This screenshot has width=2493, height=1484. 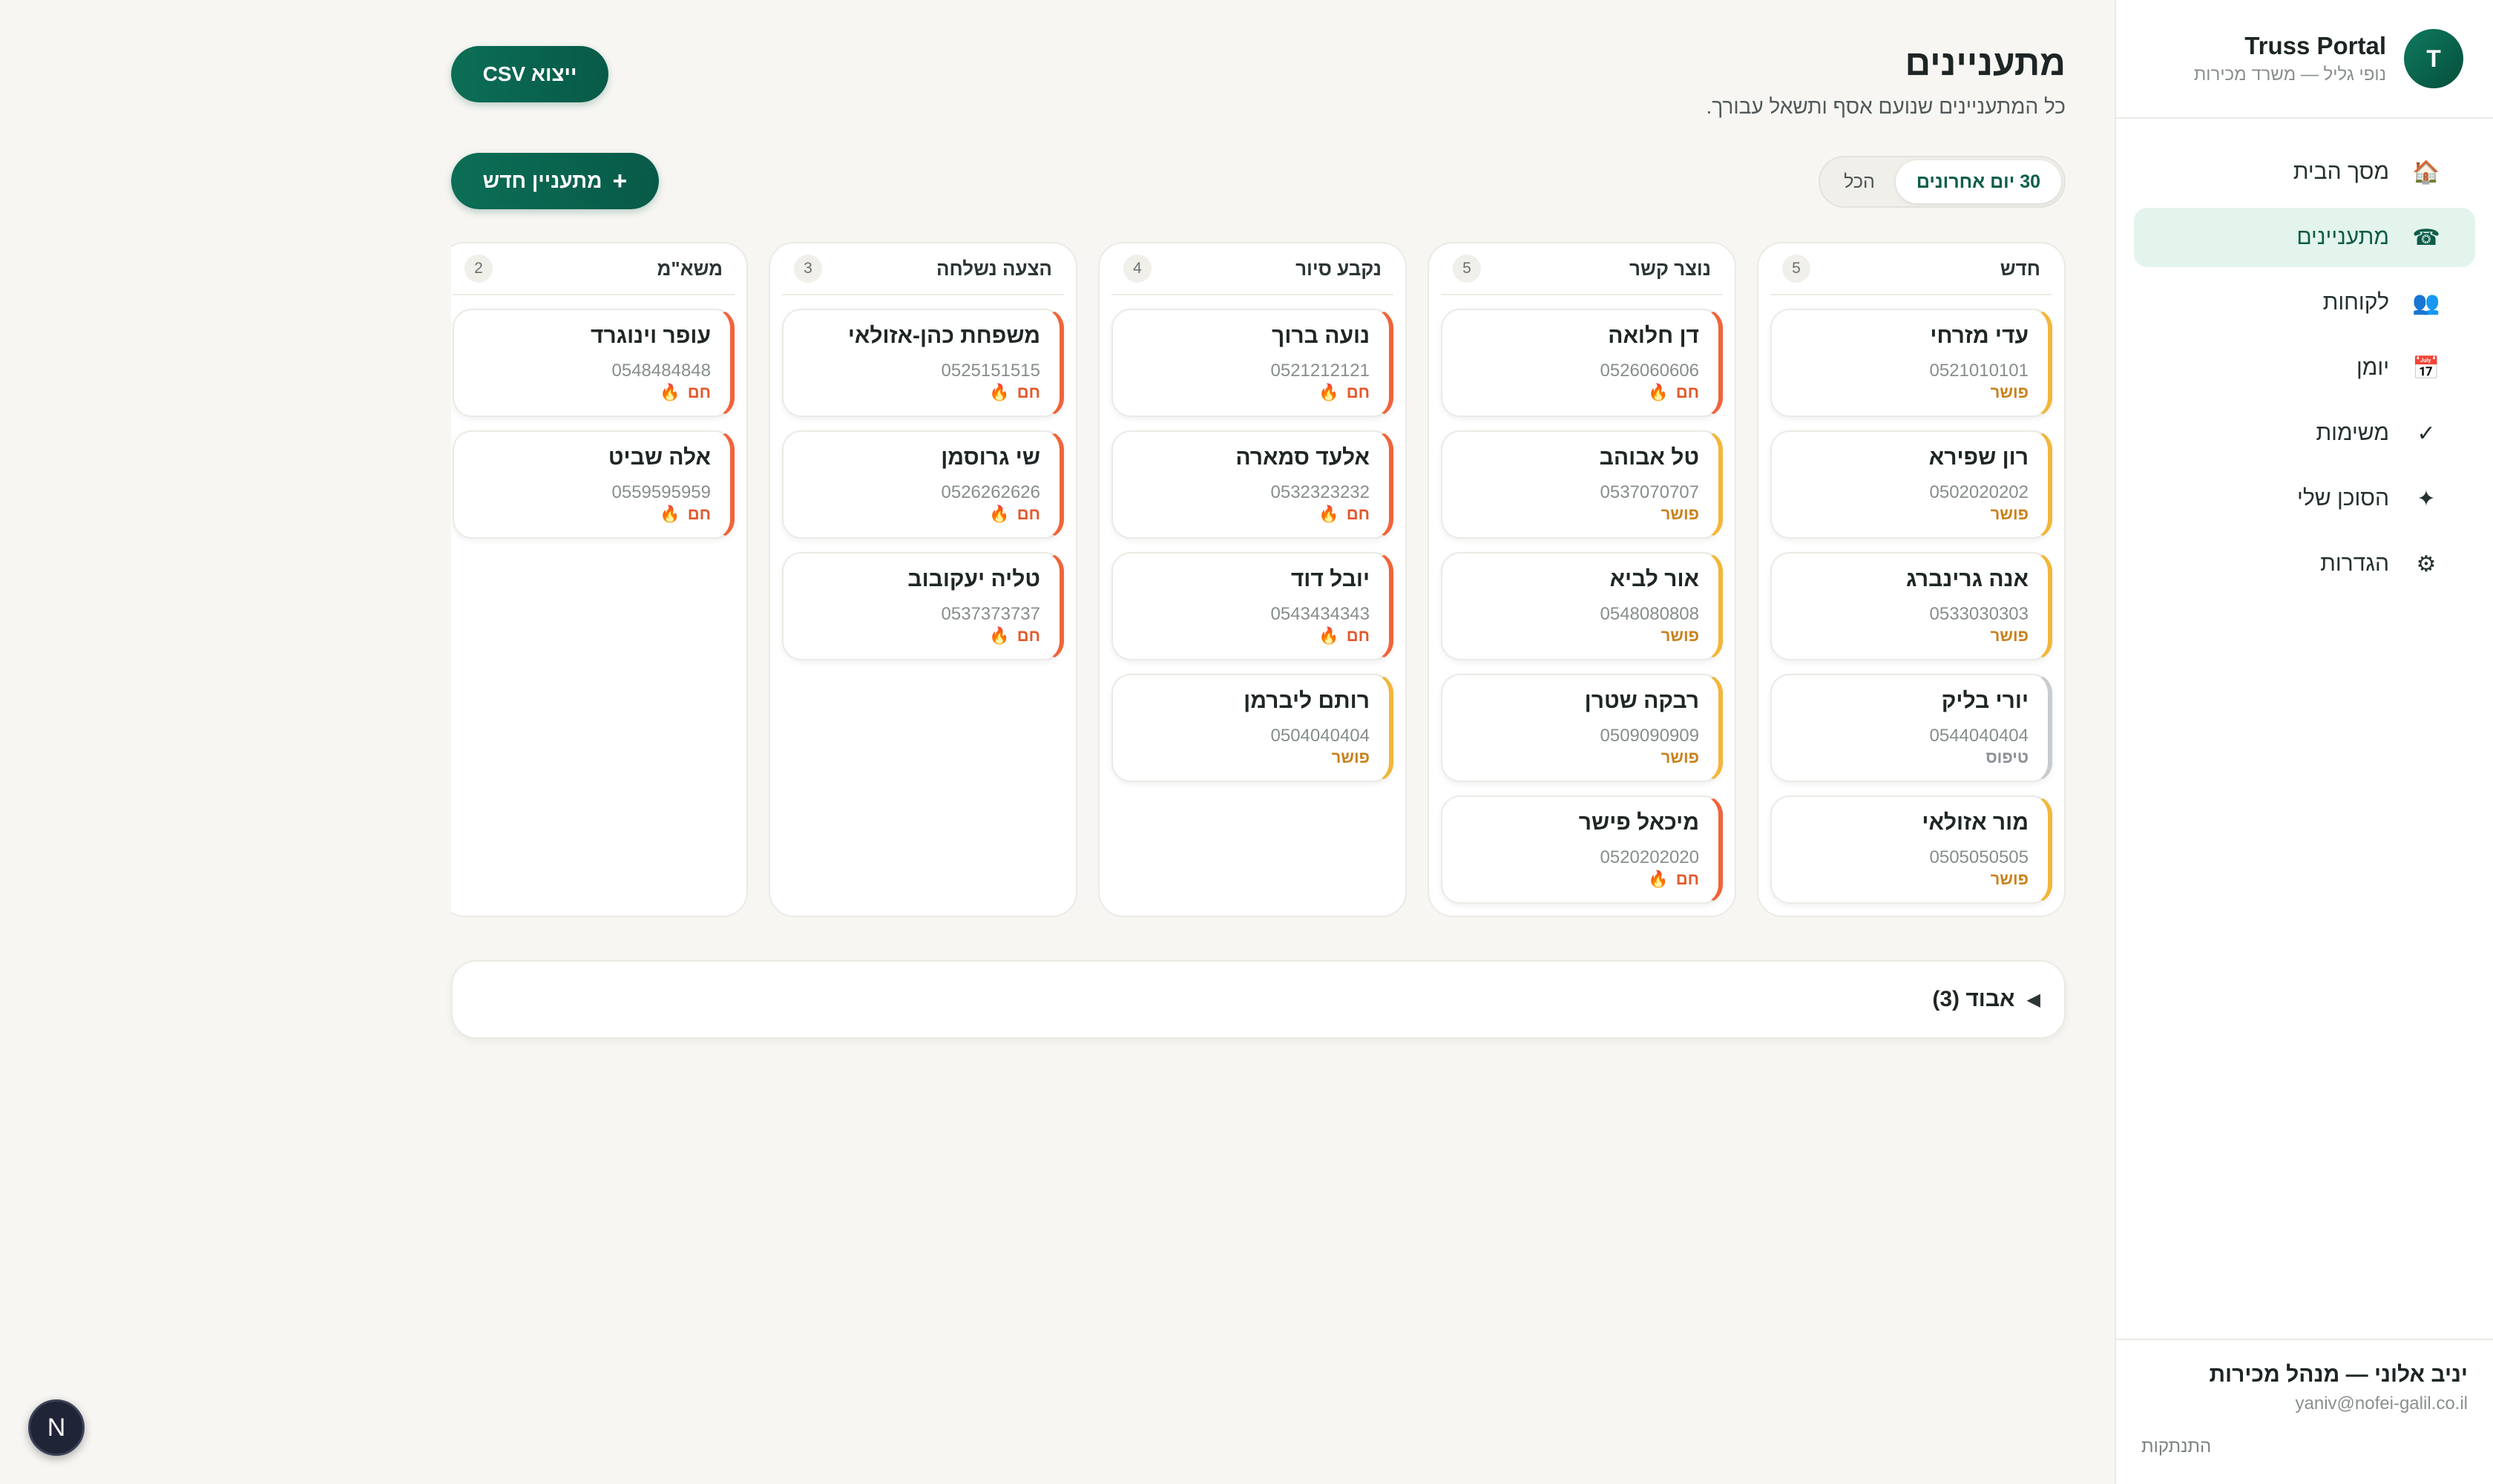 I want to click on sidebar-item-label: מסך הבית, so click(x=2341, y=172).